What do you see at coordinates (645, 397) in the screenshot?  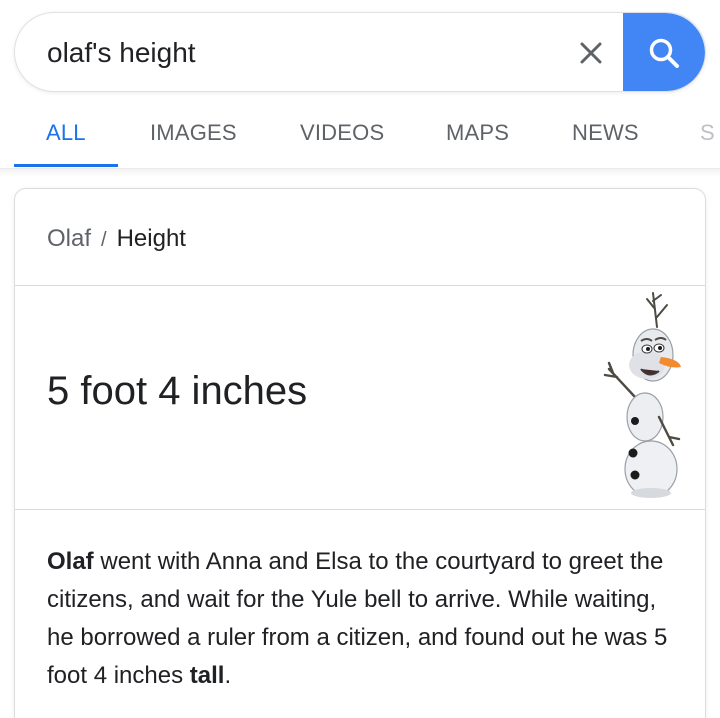 I see `olaf-image` at bounding box center [645, 397].